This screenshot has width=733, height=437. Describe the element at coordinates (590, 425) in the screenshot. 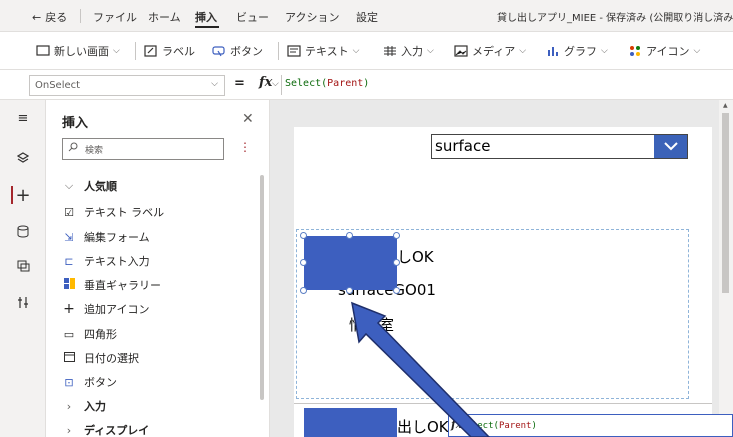

I see `formula-tooltip: fx Select(Parent)` at that location.